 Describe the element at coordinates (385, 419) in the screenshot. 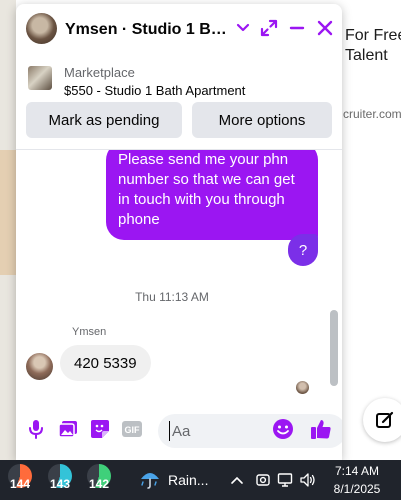

I see `compose-icon` at that location.